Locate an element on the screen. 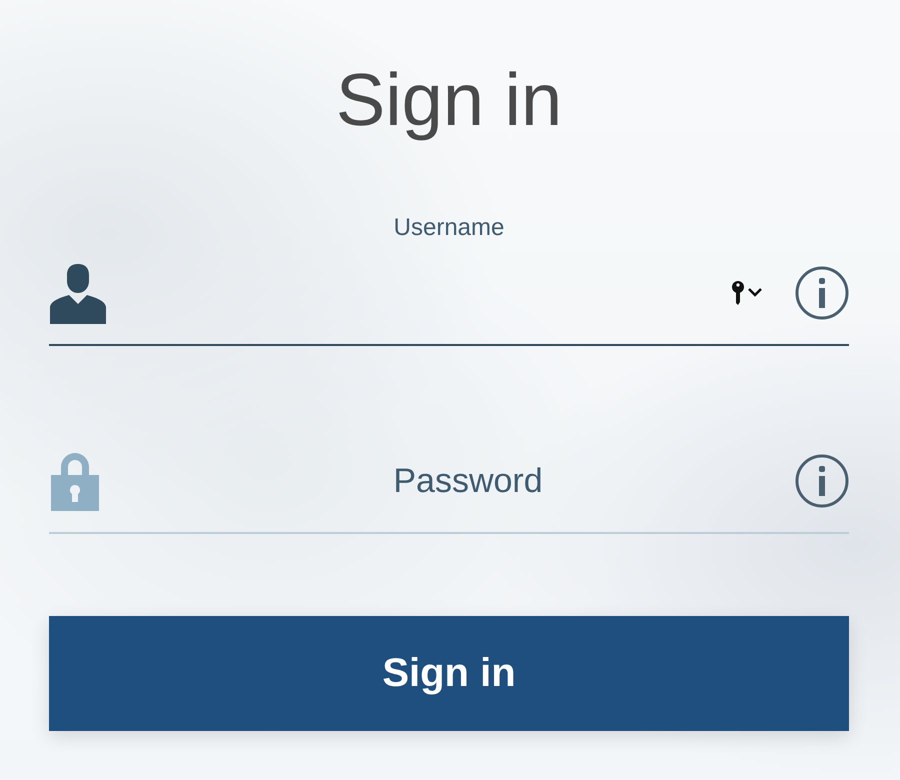 The height and width of the screenshot is (780, 900). key-menu-button is located at coordinates (748, 293).